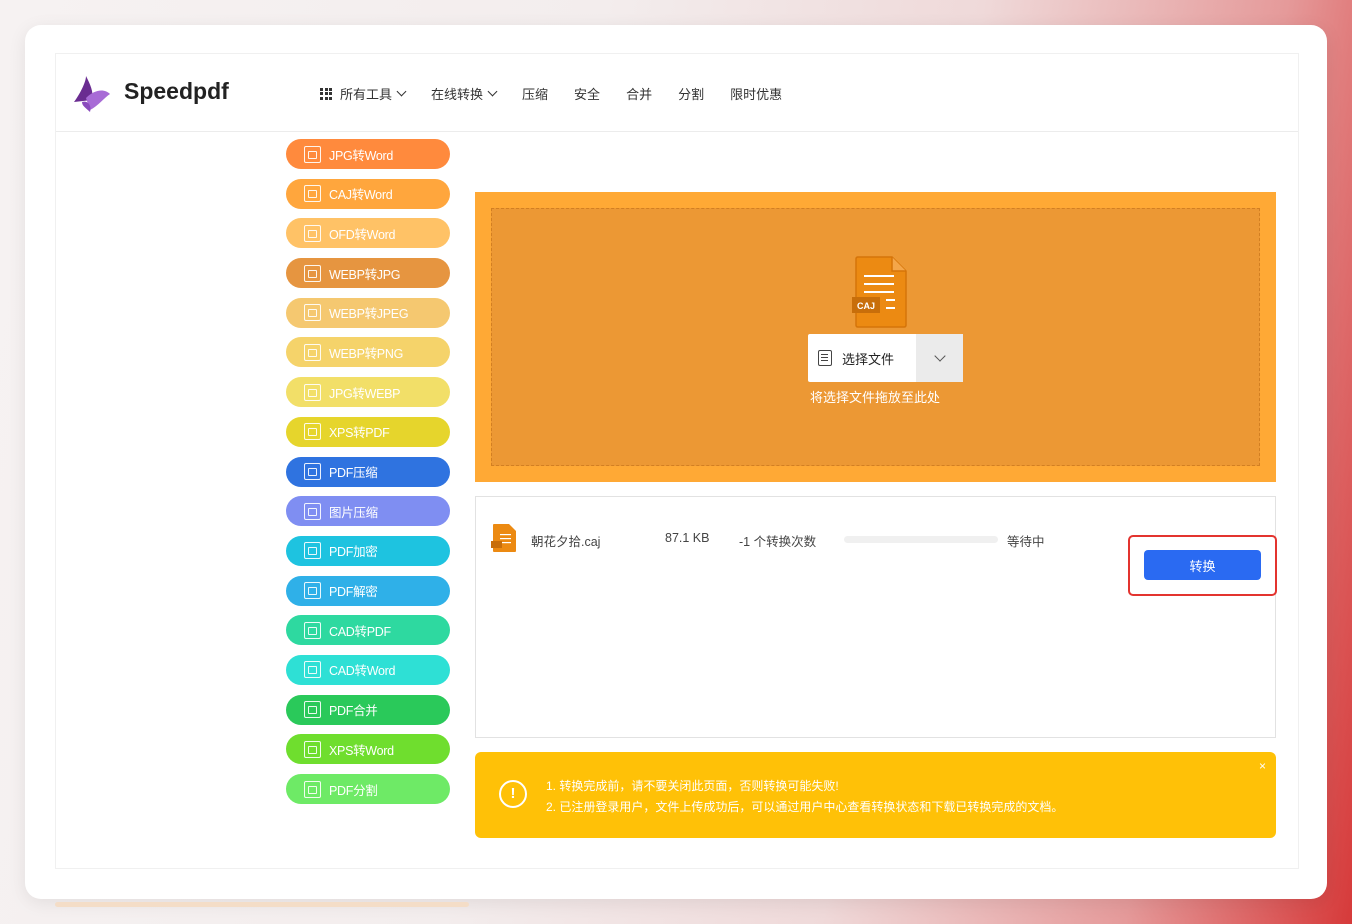  I want to click on nav-label: 压缩, so click(535, 94).